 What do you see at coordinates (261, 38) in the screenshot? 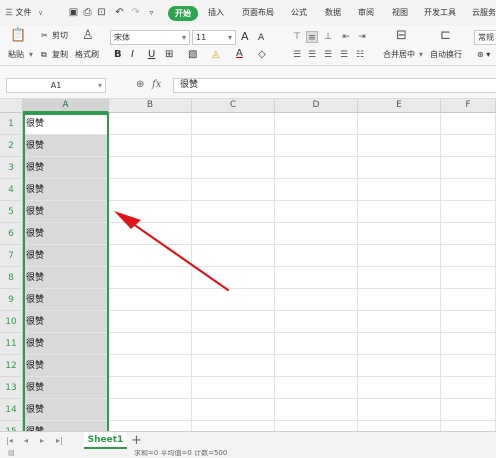
I see `font-shrink-button: A` at bounding box center [261, 38].